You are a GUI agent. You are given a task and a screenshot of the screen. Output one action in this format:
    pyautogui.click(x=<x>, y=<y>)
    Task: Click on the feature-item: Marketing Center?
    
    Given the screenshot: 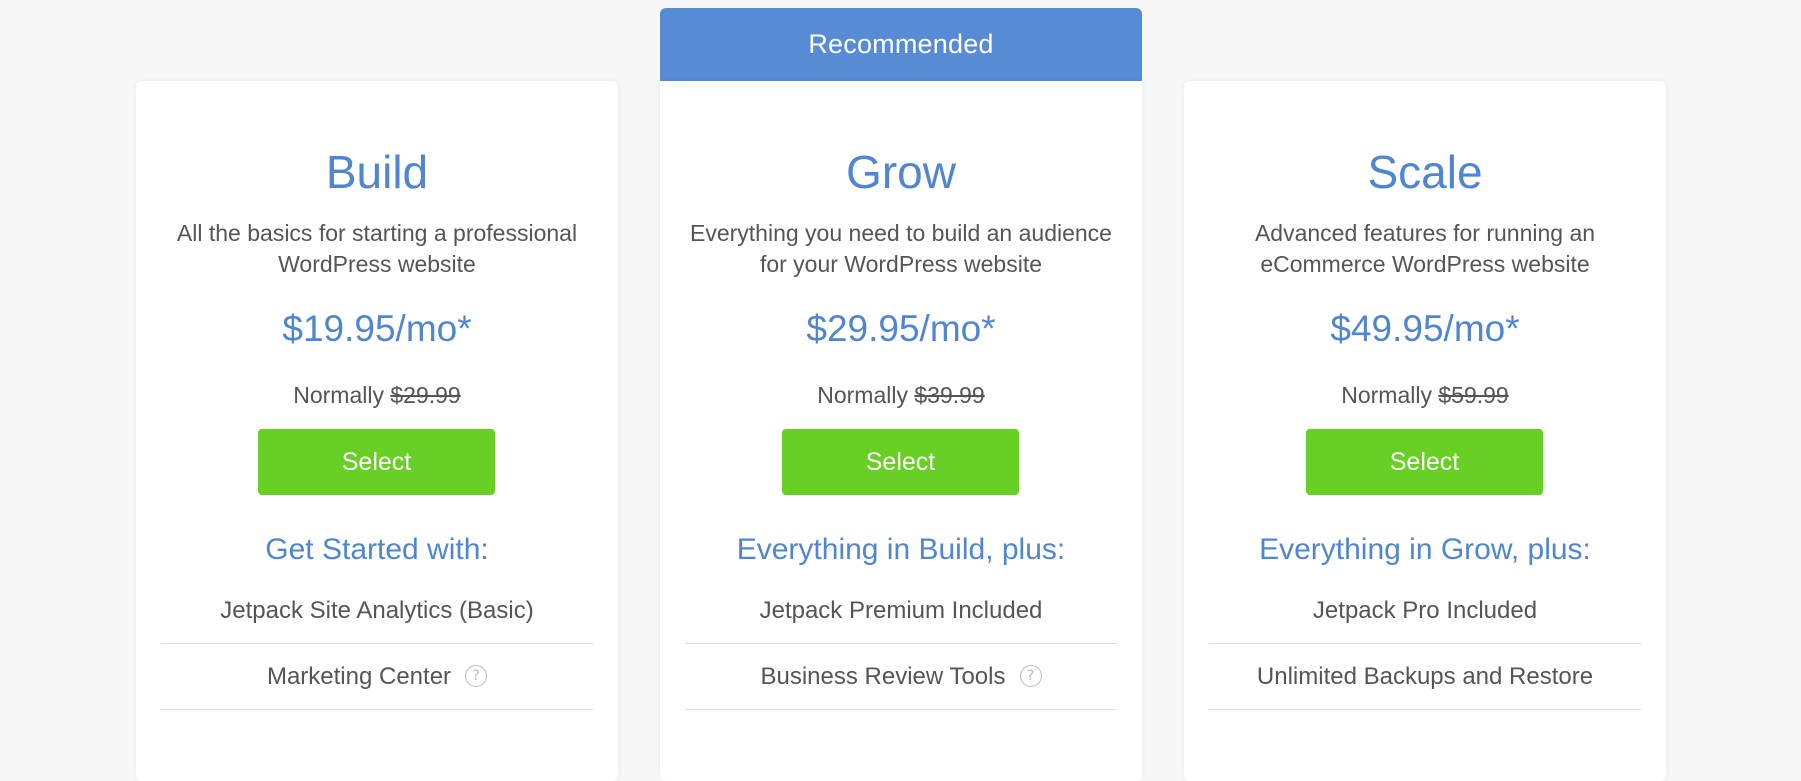 What is the action you would take?
    pyautogui.click(x=377, y=677)
    